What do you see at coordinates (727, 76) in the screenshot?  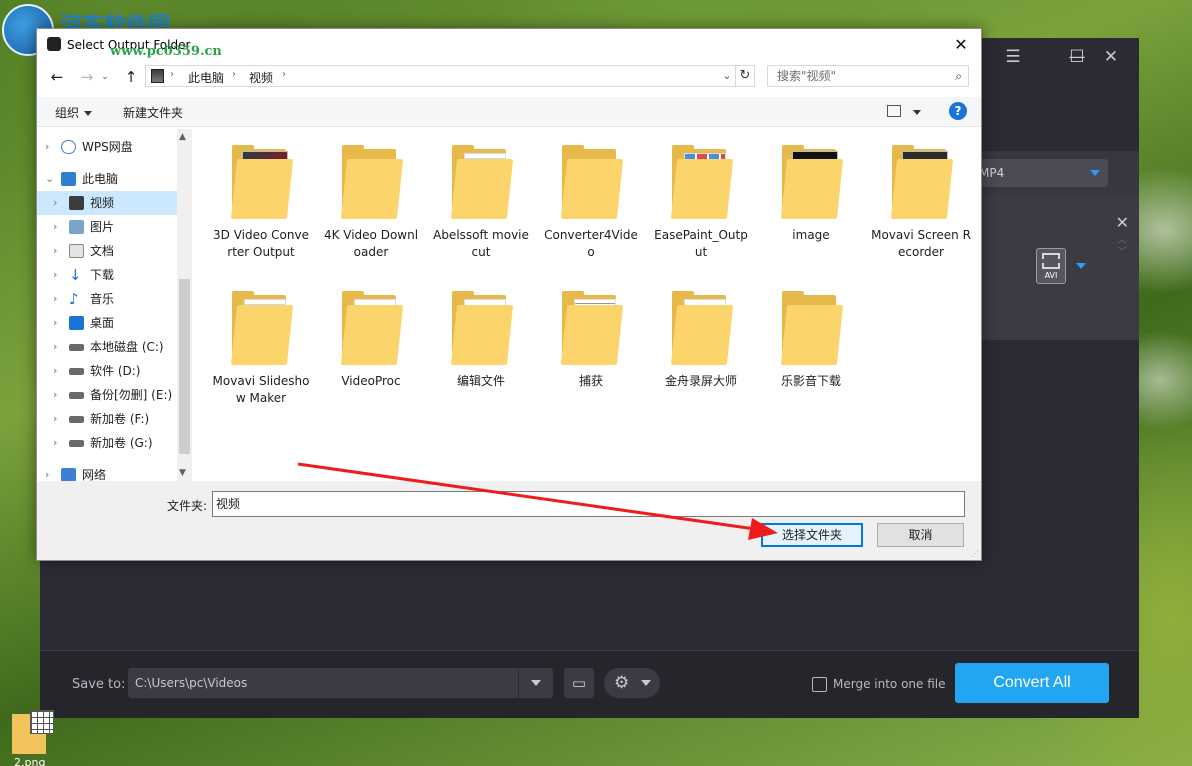 I see `address-history-dropdown: ⌄` at bounding box center [727, 76].